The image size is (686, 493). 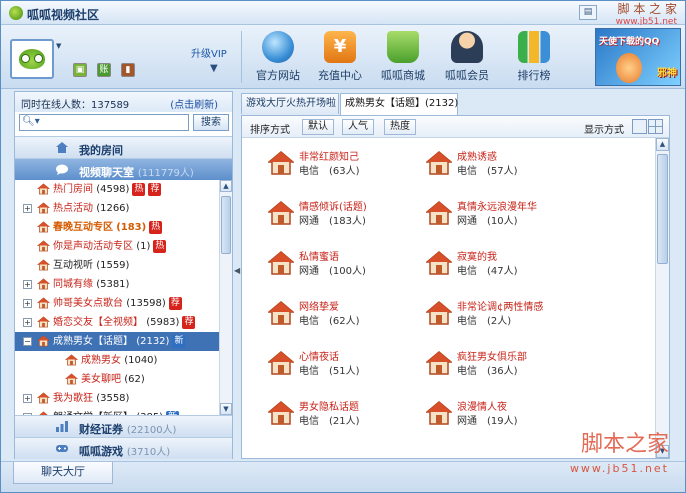 I want to click on games-label: 呱呱游戏, so click(x=101, y=451).